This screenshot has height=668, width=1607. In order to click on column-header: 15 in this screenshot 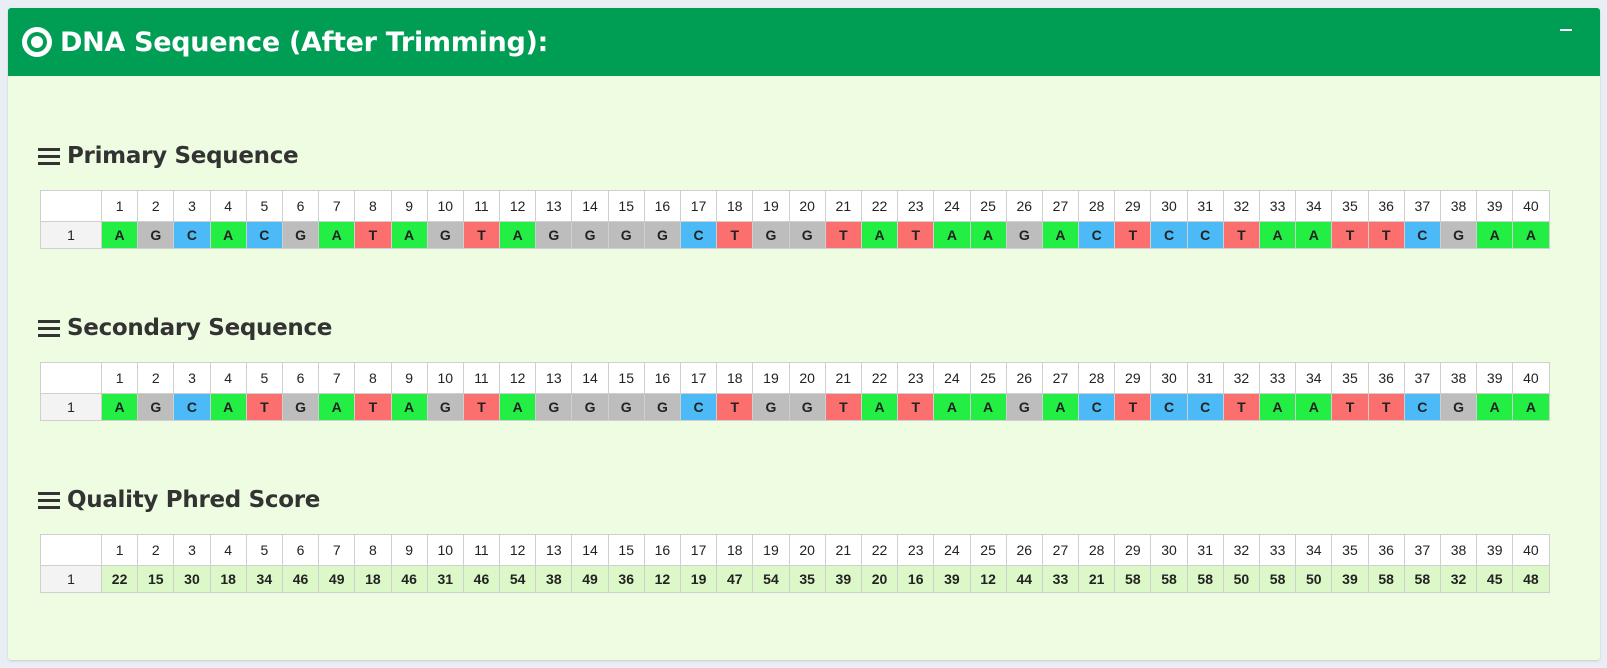, I will do `click(626, 378)`.